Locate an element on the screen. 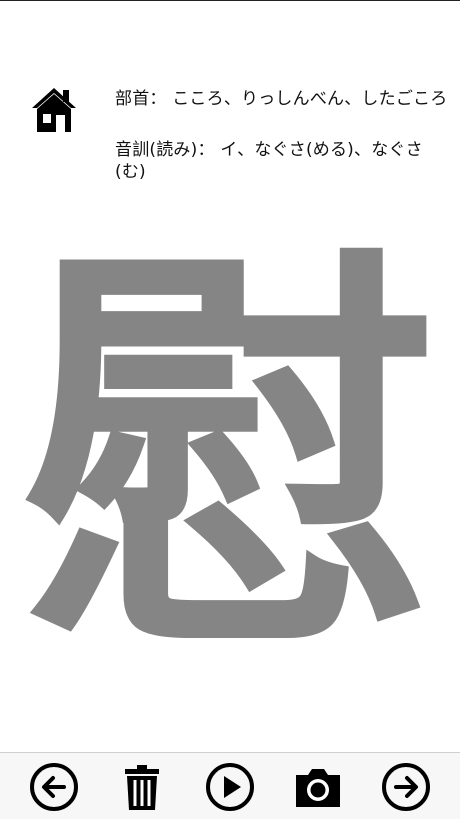 The image size is (460, 819). arrow-right-circle-icon is located at coordinates (406, 787).